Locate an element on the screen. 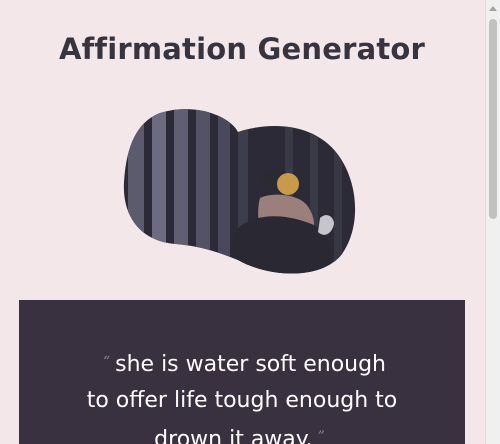 The width and height of the screenshot is (500, 444). quote-line-3: drown it away. ” is located at coordinates (242, 431).